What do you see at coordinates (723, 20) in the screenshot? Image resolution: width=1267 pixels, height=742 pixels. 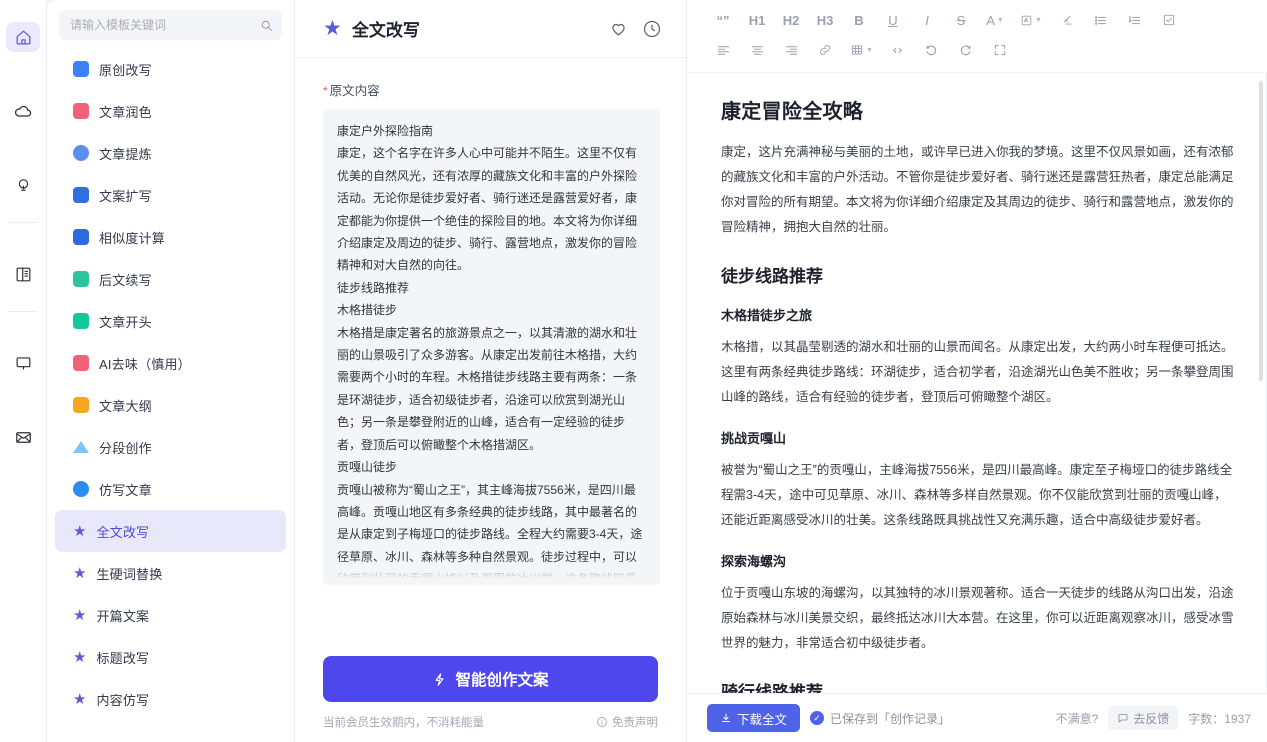 I see `blockquote-icon: “”` at bounding box center [723, 20].